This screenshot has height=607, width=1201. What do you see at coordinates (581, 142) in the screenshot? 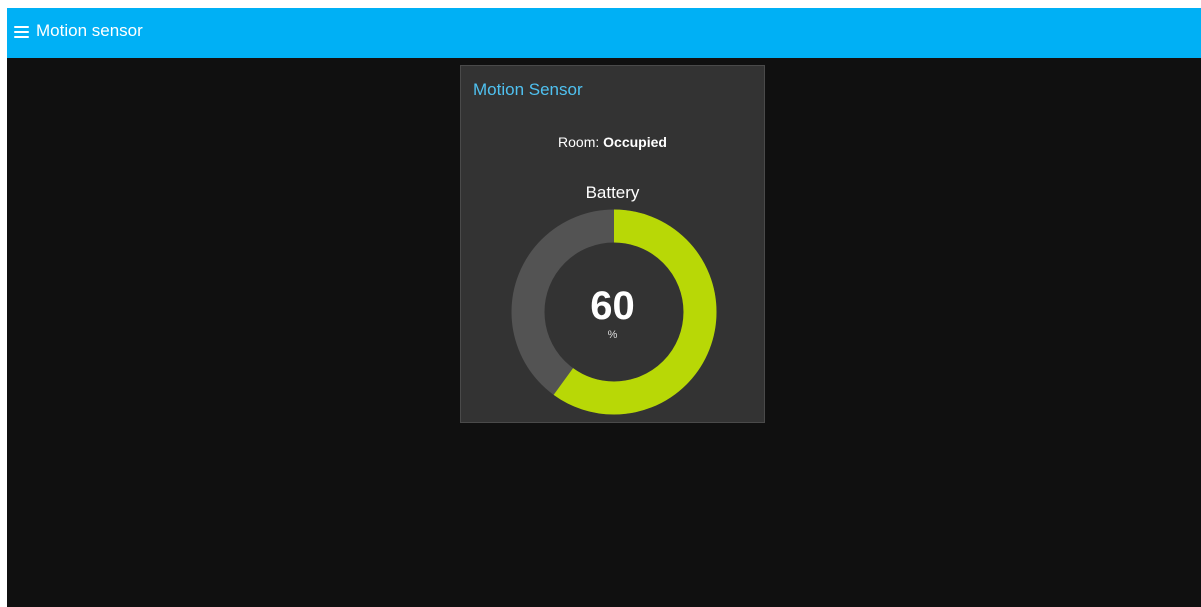
I see `room-status-label: Room:` at bounding box center [581, 142].